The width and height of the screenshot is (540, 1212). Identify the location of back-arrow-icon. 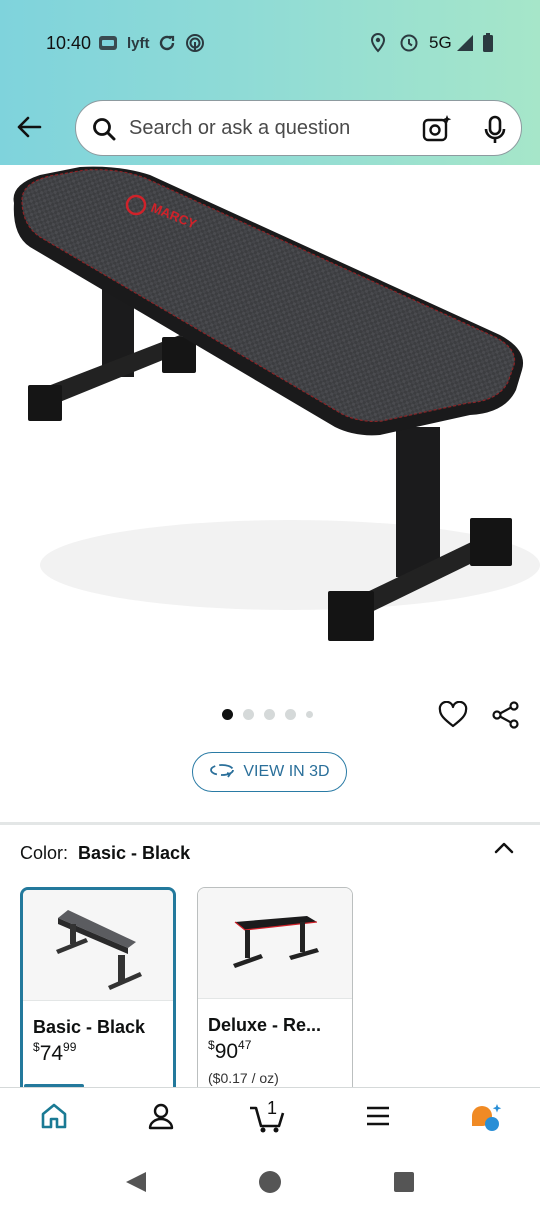
(29, 127).